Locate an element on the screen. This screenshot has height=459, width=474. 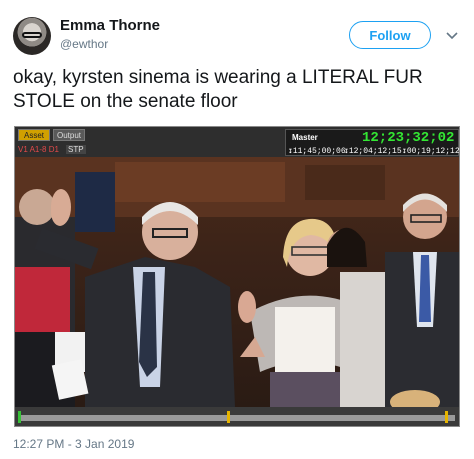
timeline-end-marker is located at coordinates (446, 417).